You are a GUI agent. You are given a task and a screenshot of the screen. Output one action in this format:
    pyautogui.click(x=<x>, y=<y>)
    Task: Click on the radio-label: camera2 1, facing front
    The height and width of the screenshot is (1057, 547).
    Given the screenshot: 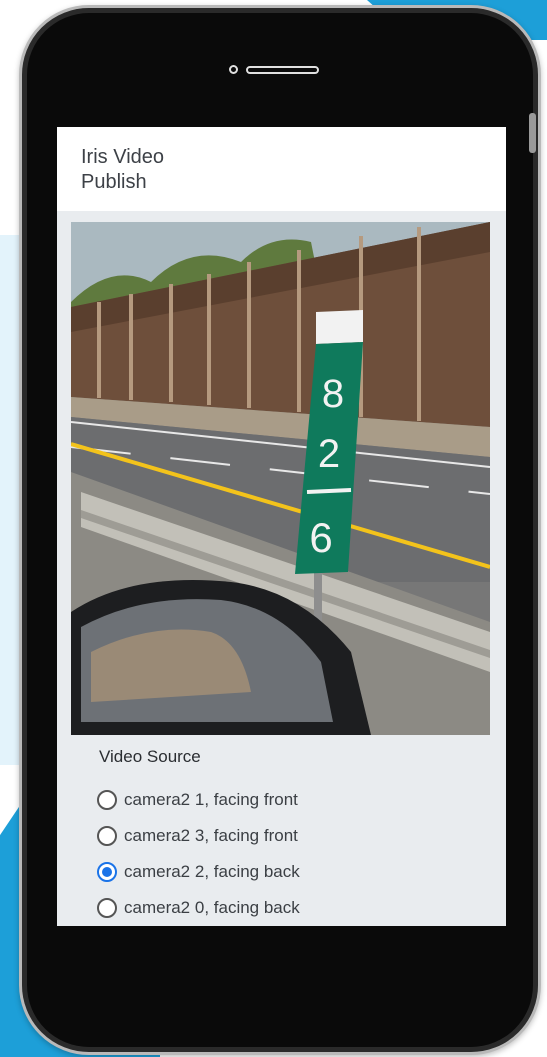 What is the action you would take?
    pyautogui.click(x=211, y=799)
    